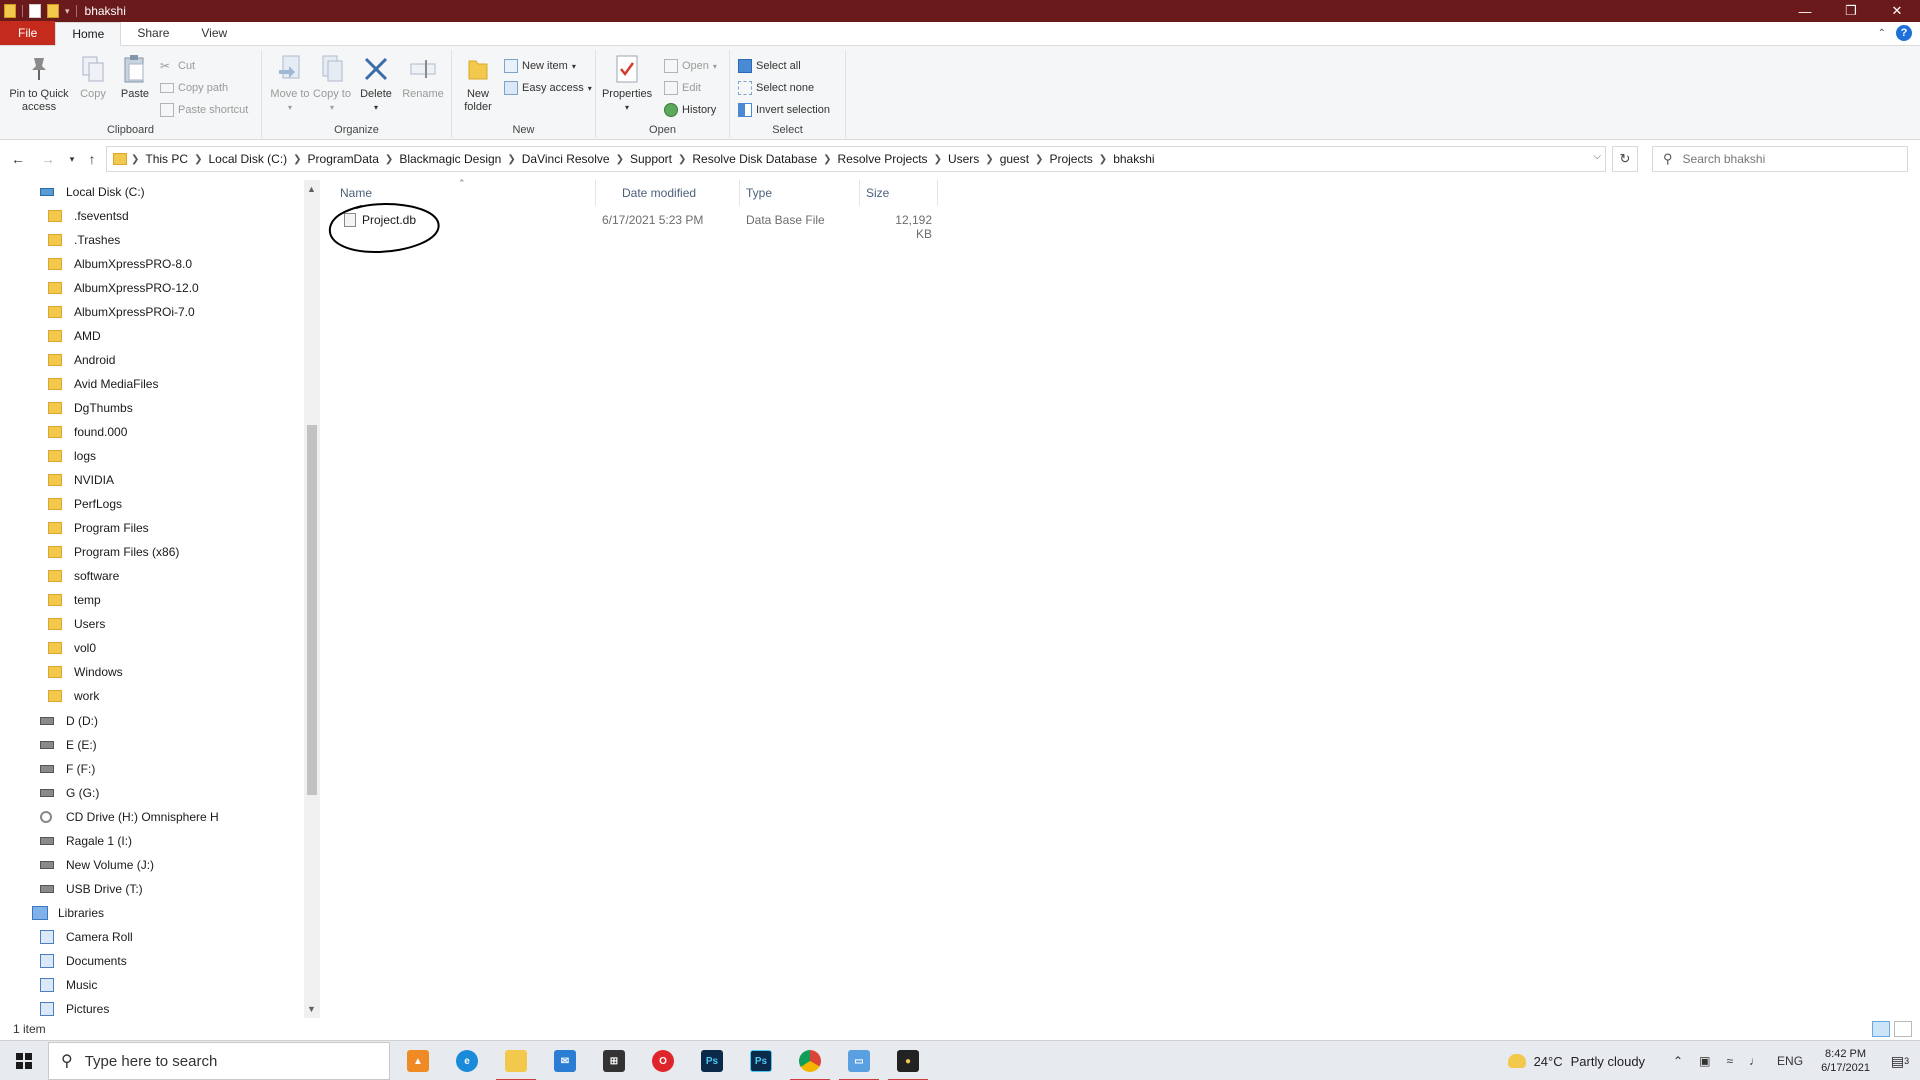 The height and width of the screenshot is (1080, 1920). What do you see at coordinates (376, 84) in the screenshot?
I see `delete-button: Delete ▾` at bounding box center [376, 84].